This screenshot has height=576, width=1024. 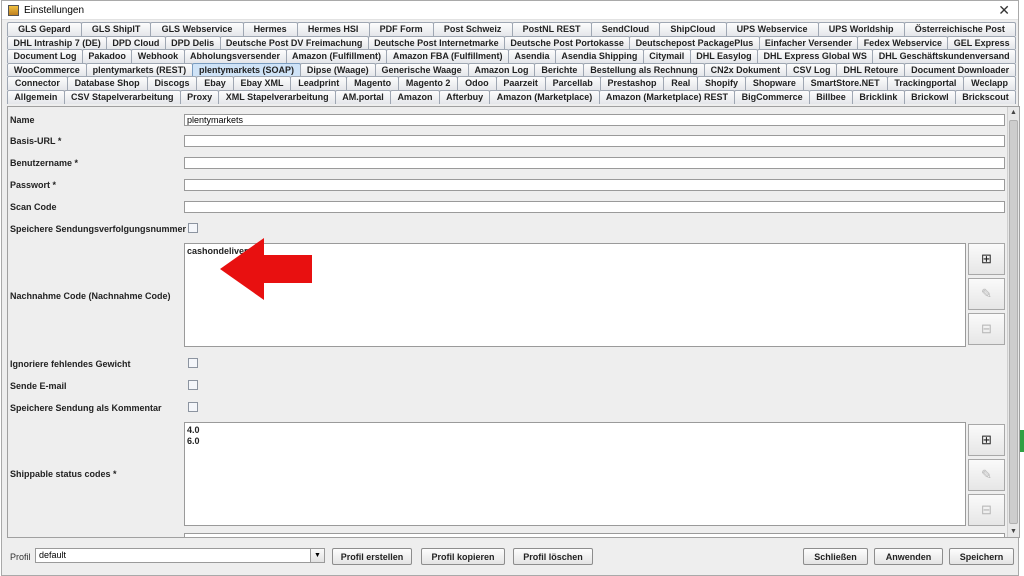 I want to click on tab-gls-shipit: GLS ShipIT, so click(x=116, y=29).